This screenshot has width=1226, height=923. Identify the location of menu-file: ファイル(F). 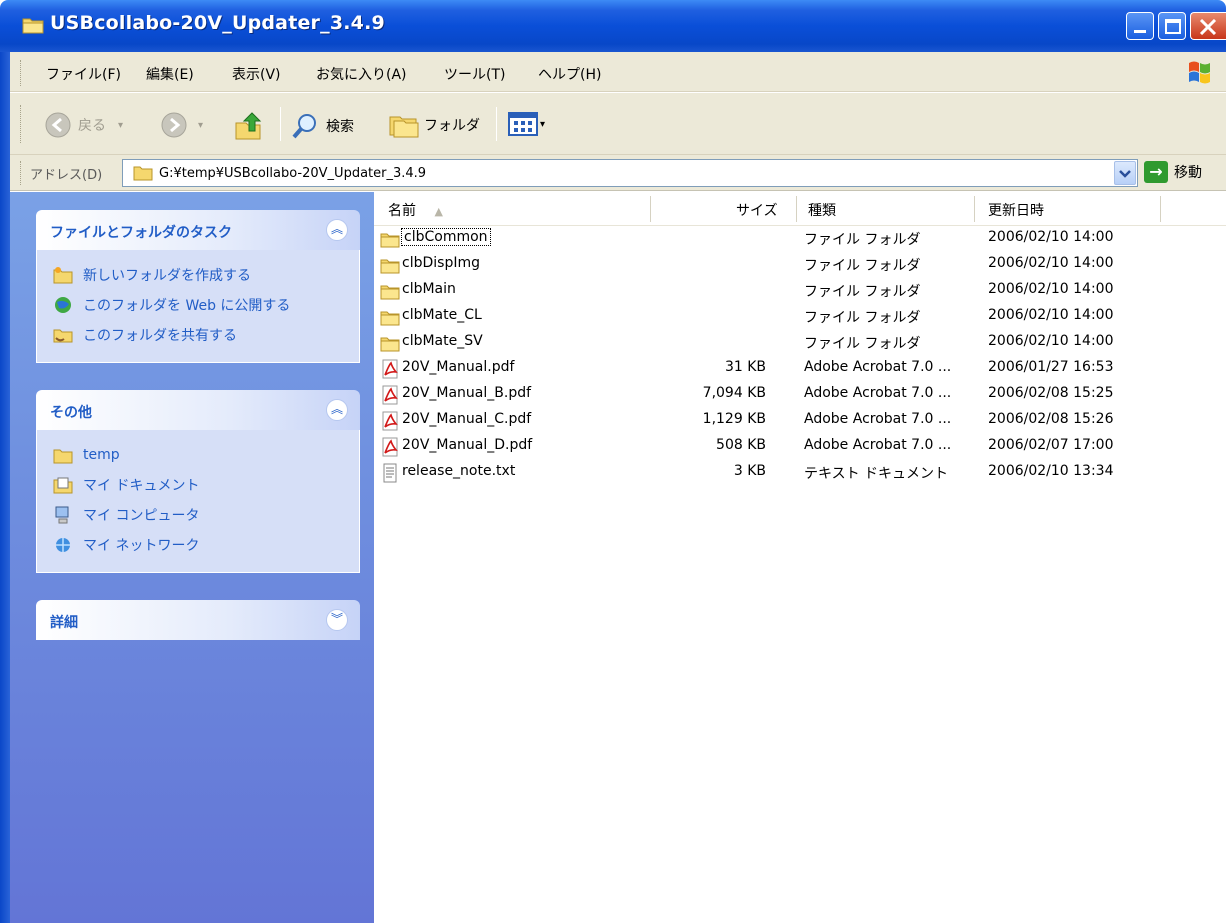
(83, 74).